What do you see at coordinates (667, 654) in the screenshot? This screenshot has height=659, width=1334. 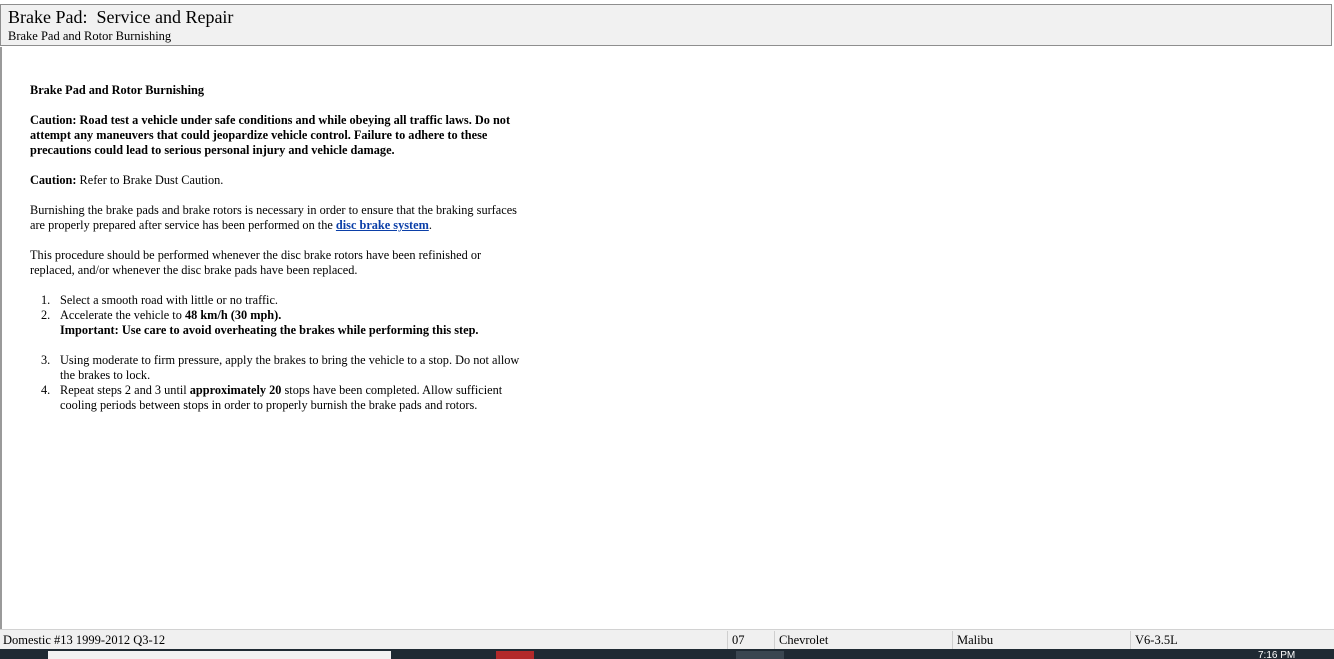 I see `windows-taskbar: 7:16 PM` at bounding box center [667, 654].